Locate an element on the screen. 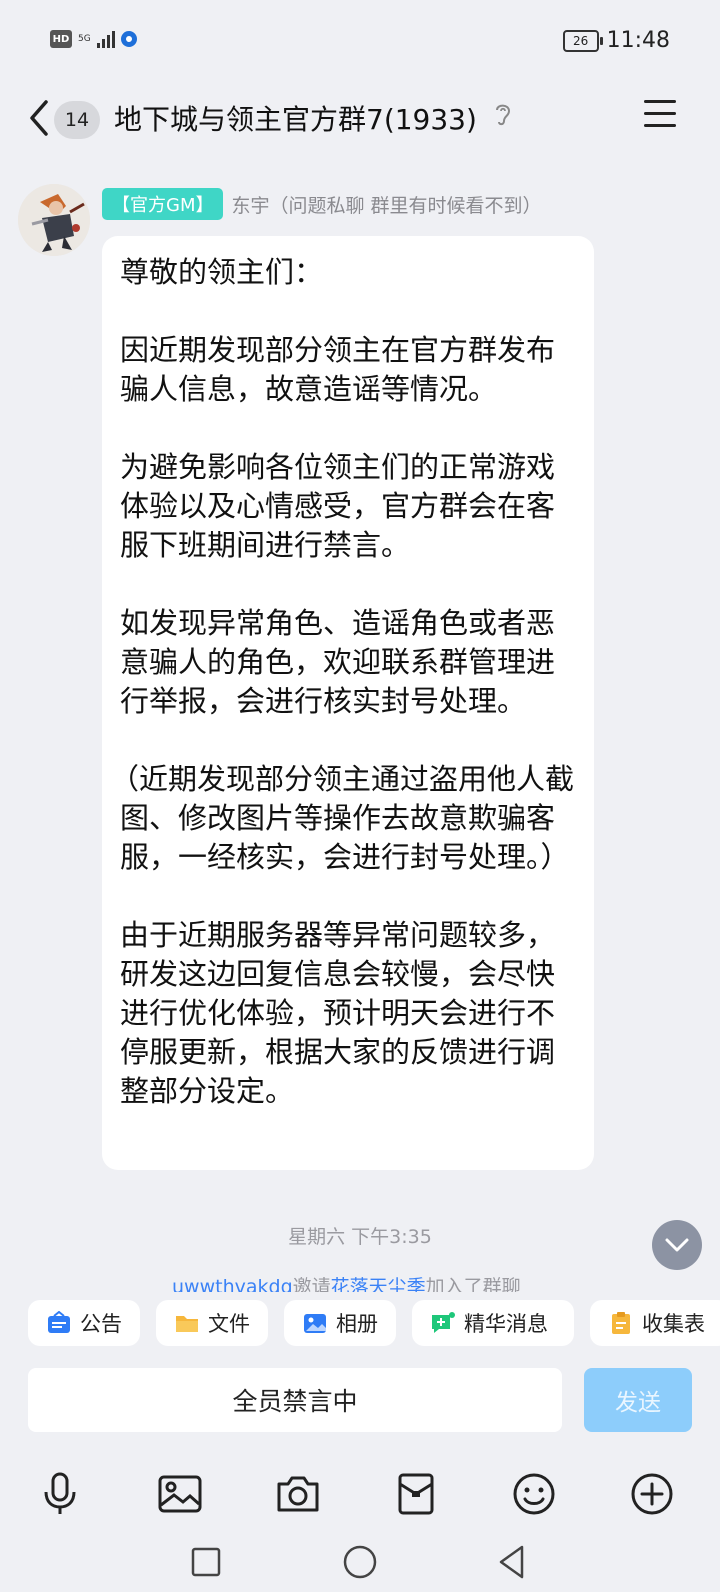  sender-row: 【官方GM】 东宇（问题私聊 群里有时候看不到） is located at coordinates (322, 204).